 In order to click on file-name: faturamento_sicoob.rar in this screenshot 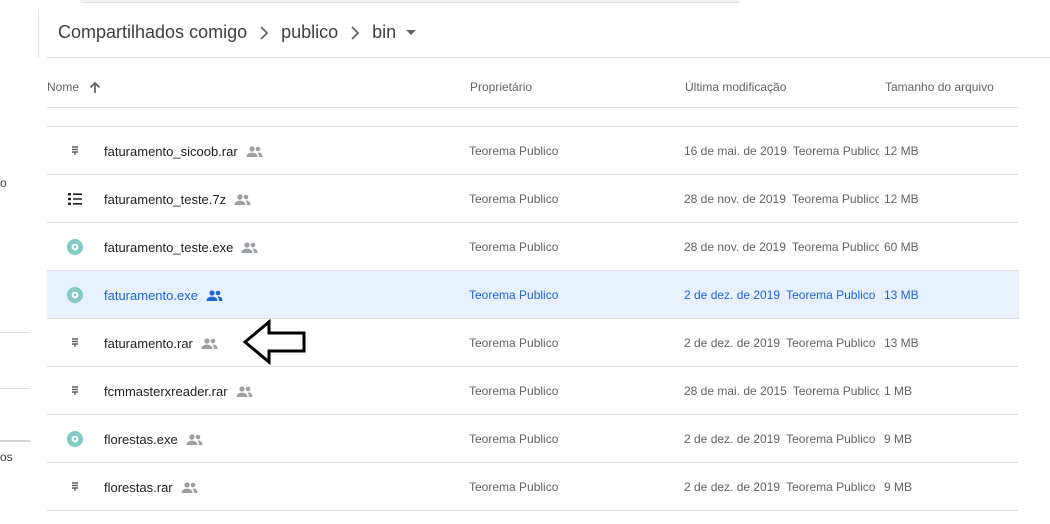, I will do `click(183, 151)`.